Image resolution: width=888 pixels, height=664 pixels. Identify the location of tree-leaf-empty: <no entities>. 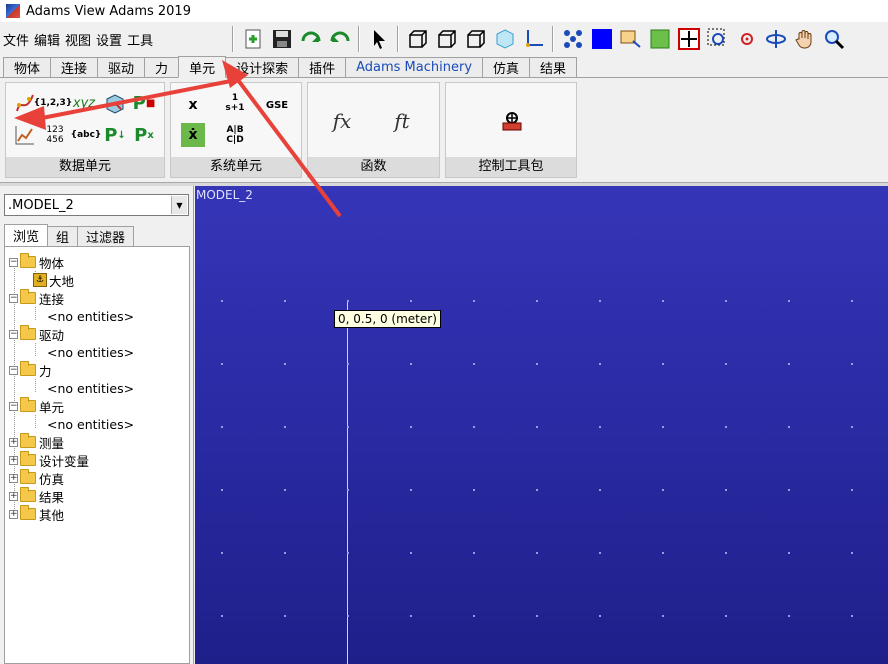
(91, 424).